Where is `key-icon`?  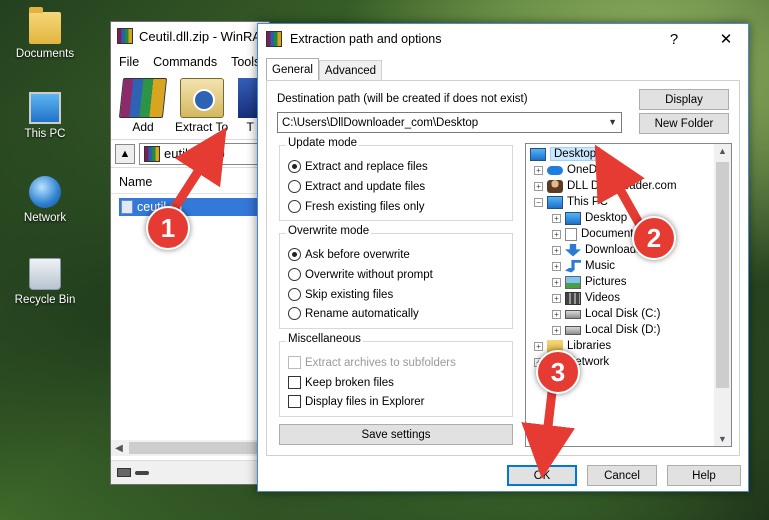
key-icon is located at coordinates (142, 472).